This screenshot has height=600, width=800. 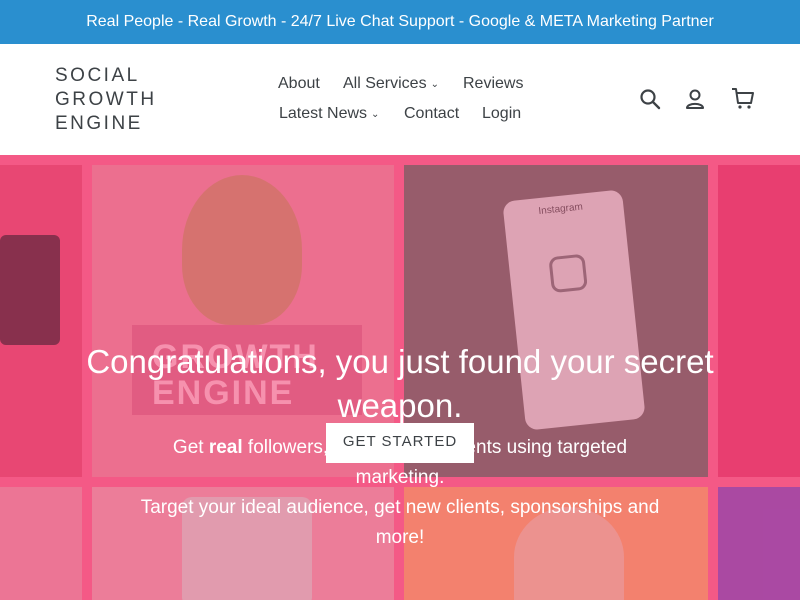 I want to click on nav-reviews-label: Reviews, so click(x=493, y=83).